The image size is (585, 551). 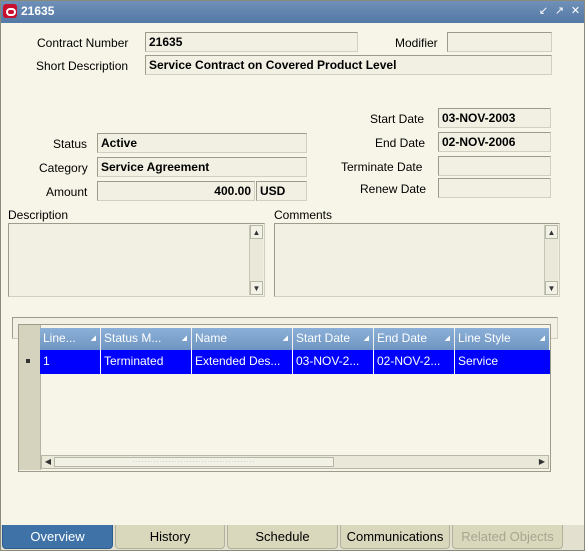 What do you see at coordinates (575, 11) in the screenshot?
I see `close-icon: ✕` at bounding box center [575, 11].